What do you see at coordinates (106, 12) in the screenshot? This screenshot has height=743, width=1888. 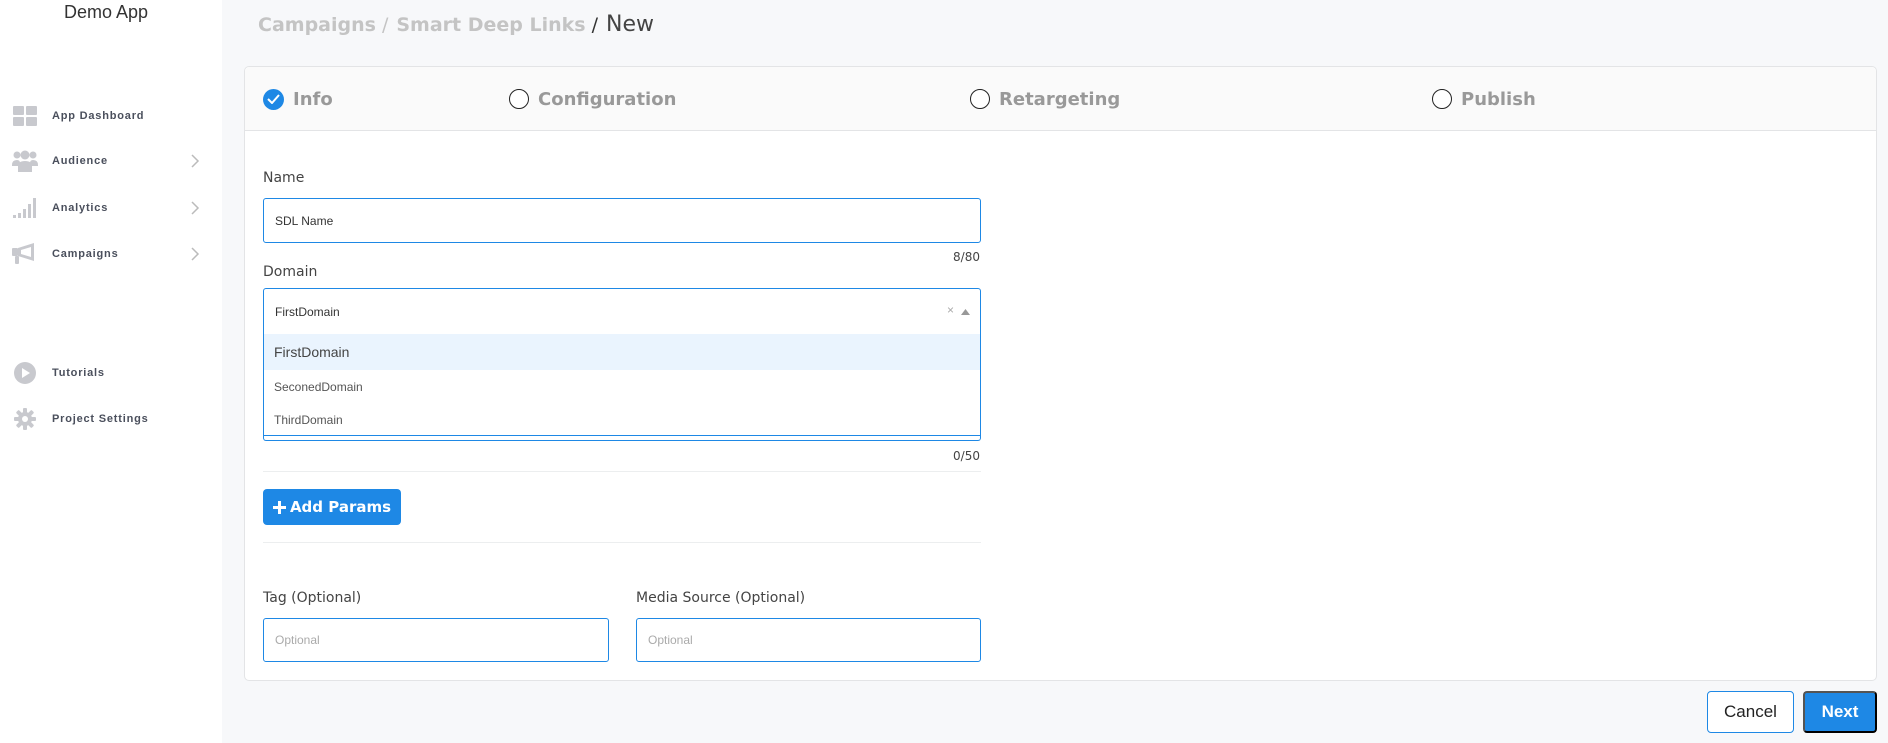 I see `app-name: Demo App` at bounding box center [106, 12].